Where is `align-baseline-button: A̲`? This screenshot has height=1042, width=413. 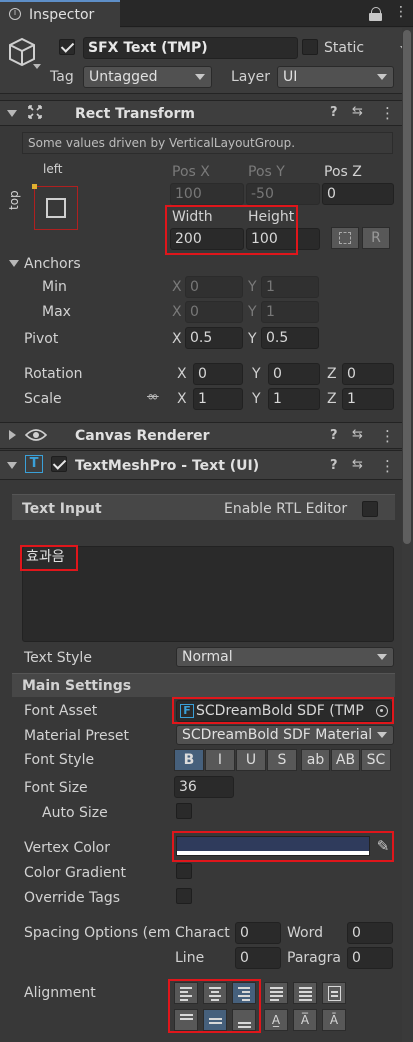
align-baseline-button: A̲ is located at coordinates (276, 1020).